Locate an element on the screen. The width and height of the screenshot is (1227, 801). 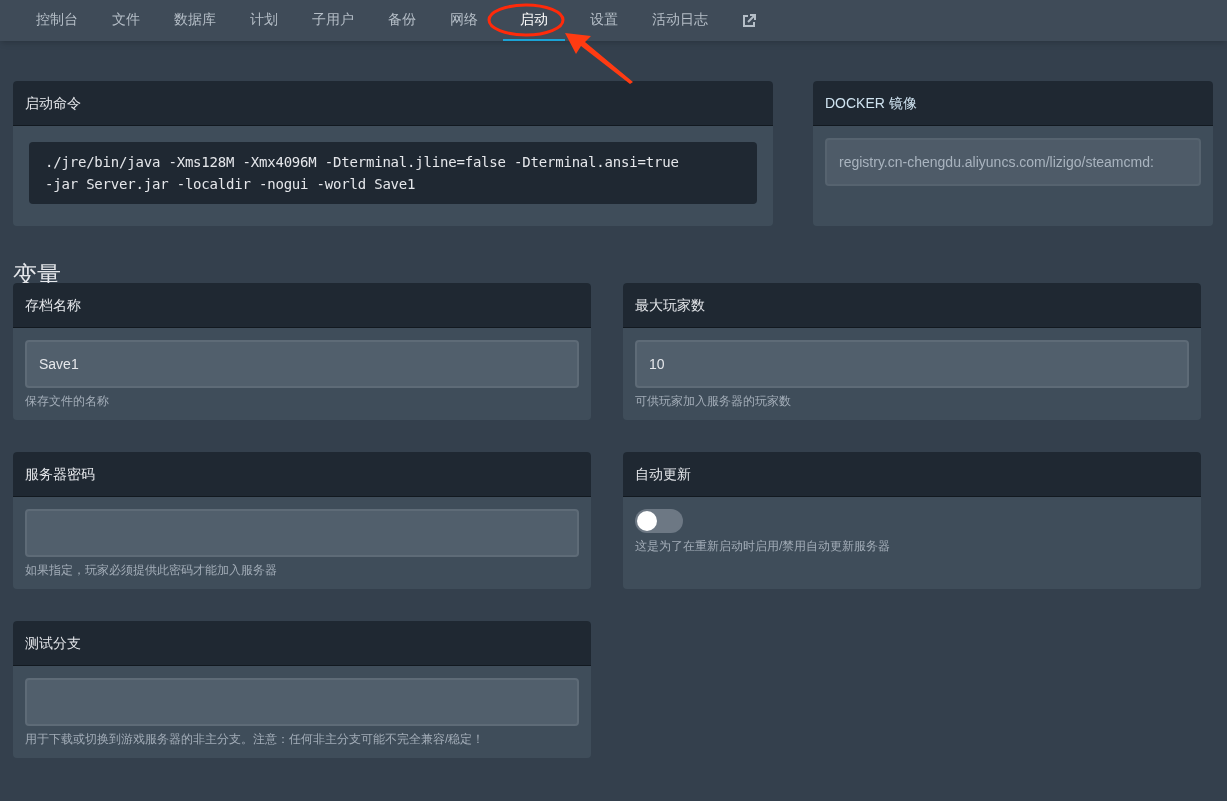
nav-tab: 子用户 is located at coordinates (333, 20).